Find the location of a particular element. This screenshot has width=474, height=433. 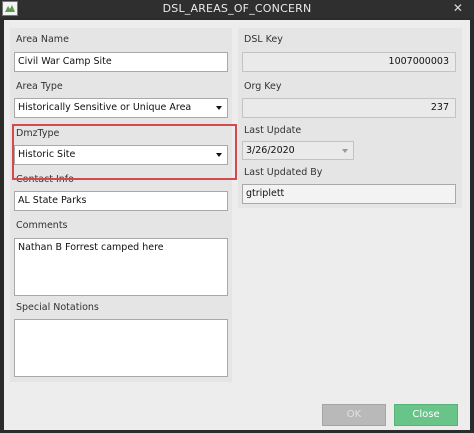

contact-info-label: Contact Info is located at coordinates (45, 179).